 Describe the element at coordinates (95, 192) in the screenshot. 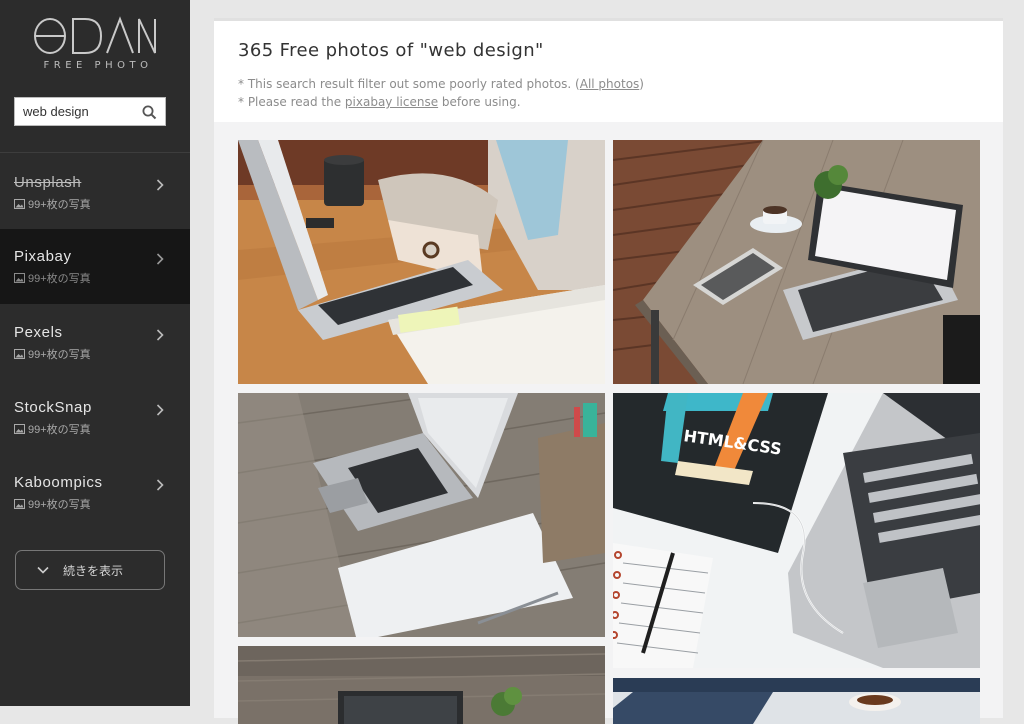

I see `source-item-unsplash: Unsplash 99+枚の写真` at that location.